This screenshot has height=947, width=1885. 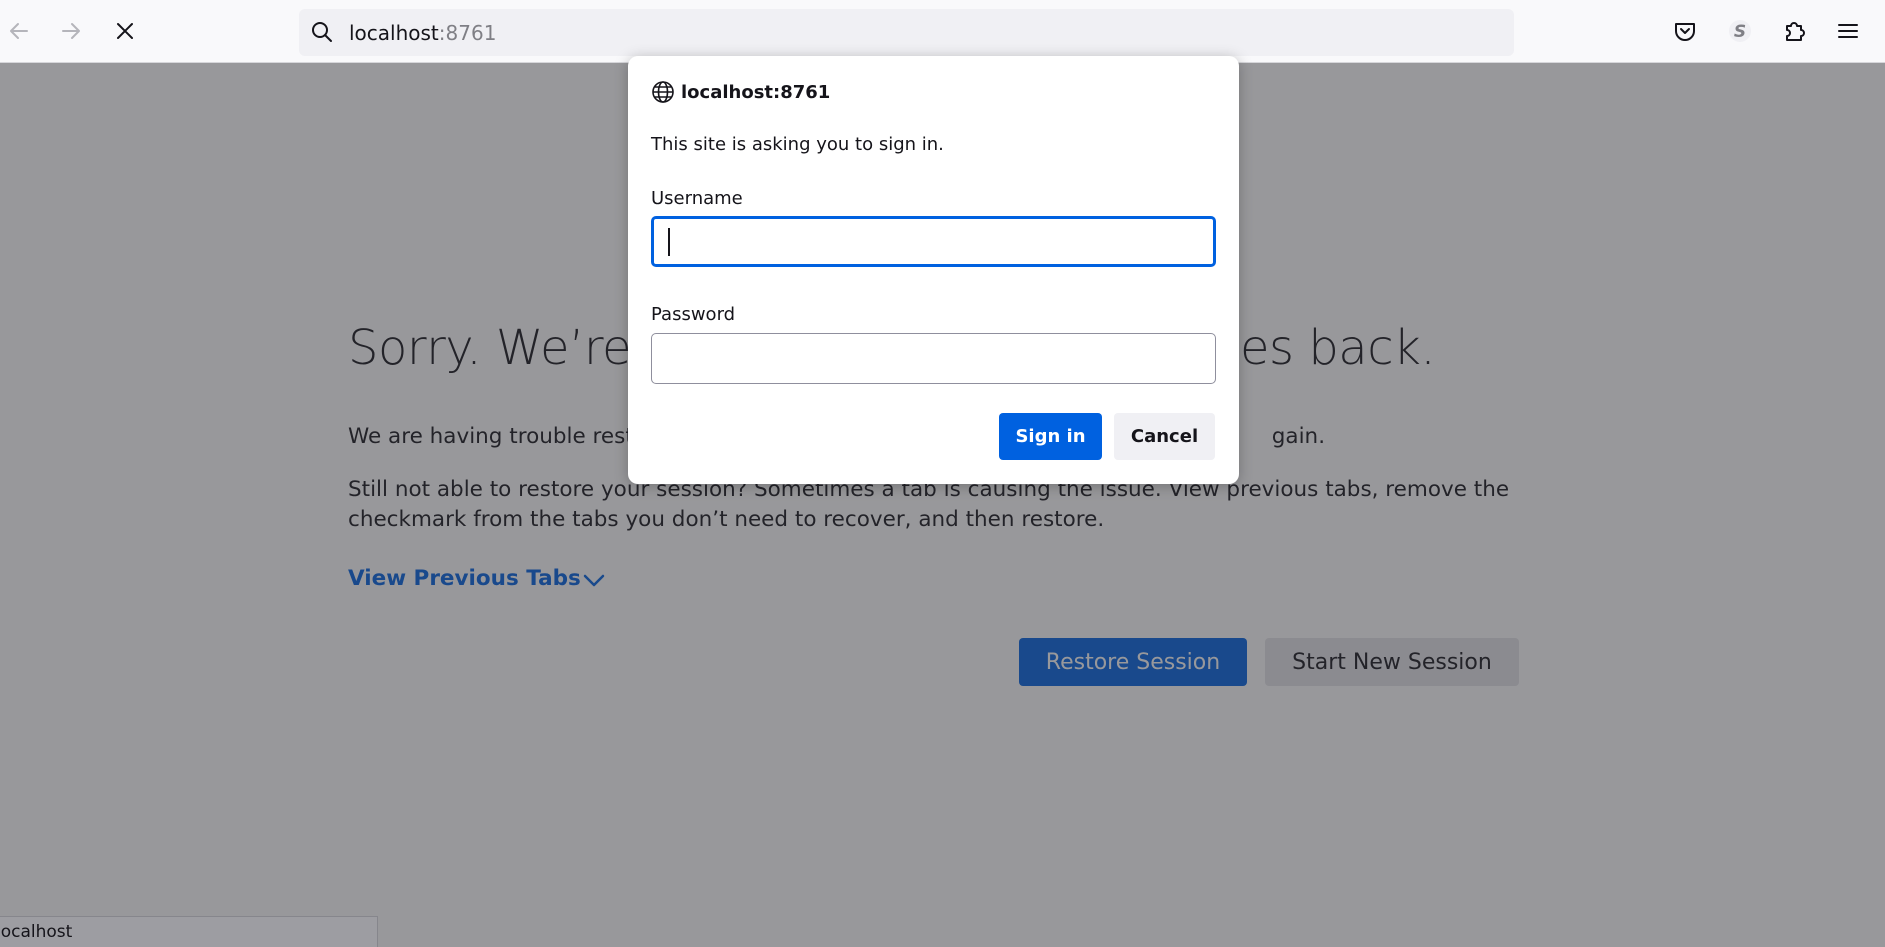 I want to click on text-cursor, so click(x=669, y=242).